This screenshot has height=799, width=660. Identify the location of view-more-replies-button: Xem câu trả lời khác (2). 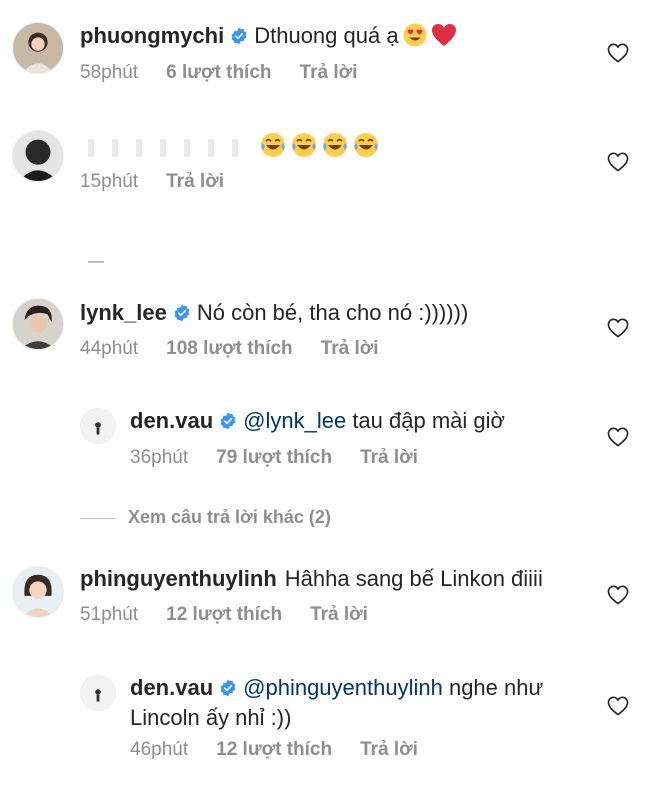
(205, 517).